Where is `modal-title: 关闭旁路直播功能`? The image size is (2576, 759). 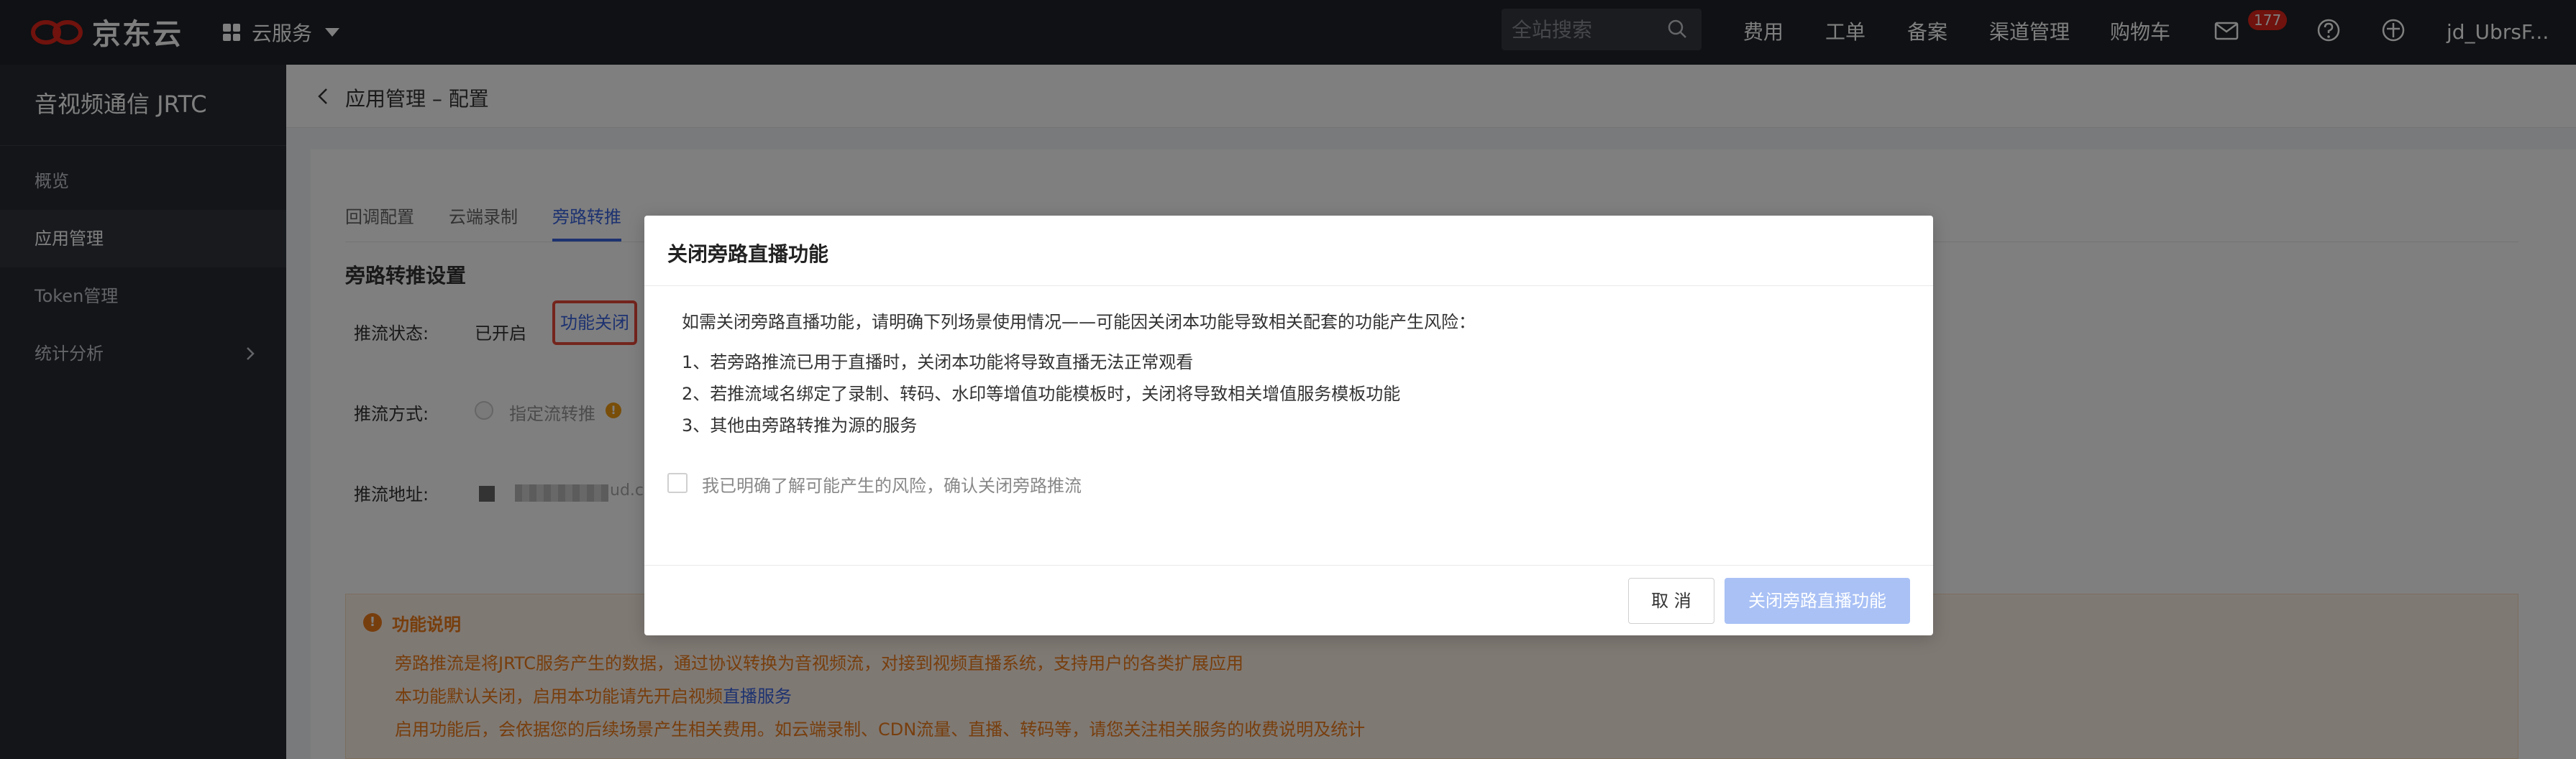 modal-title: 关闭旁路直播功能 is located at coordinates (748, 254).